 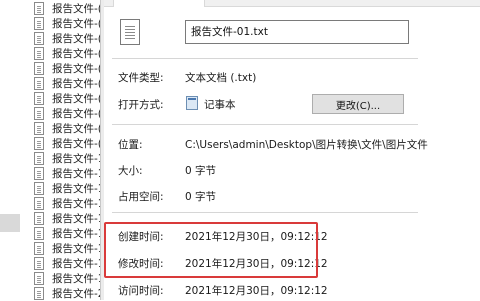 What do you see at coordinates (141, 78) in the screenshot?
I see `file-type-label: 文件类型:` at bounding box center [141, 78].